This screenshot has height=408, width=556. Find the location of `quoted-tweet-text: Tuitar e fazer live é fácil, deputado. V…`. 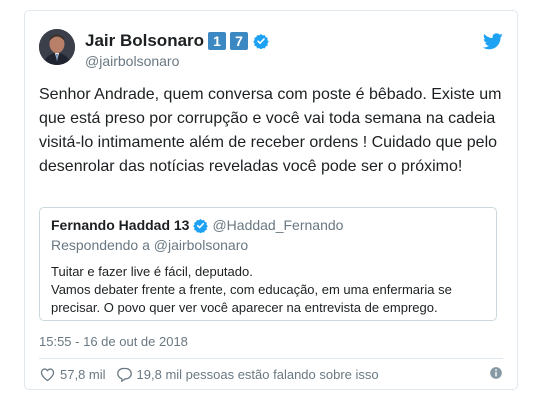

quoted-tweet-text: Tuitar e fazer live é fácil, deputado. V… is located at coordinates (271, 290).